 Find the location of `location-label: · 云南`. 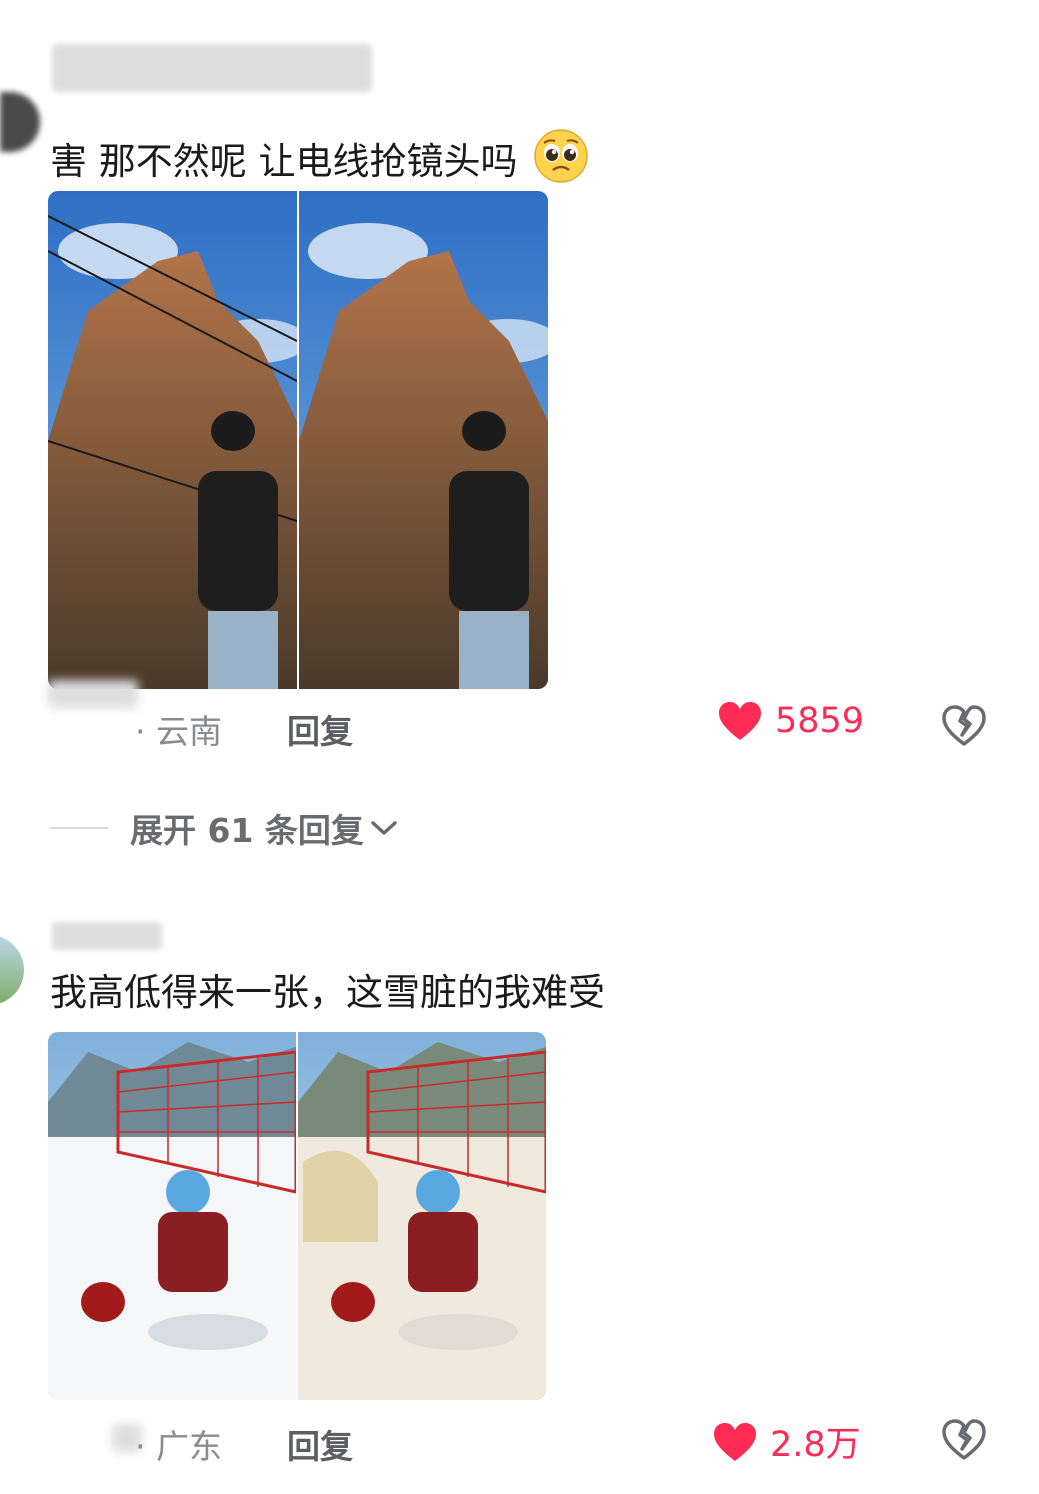

location-label: · 云南 is located at coordinates (178, 731).